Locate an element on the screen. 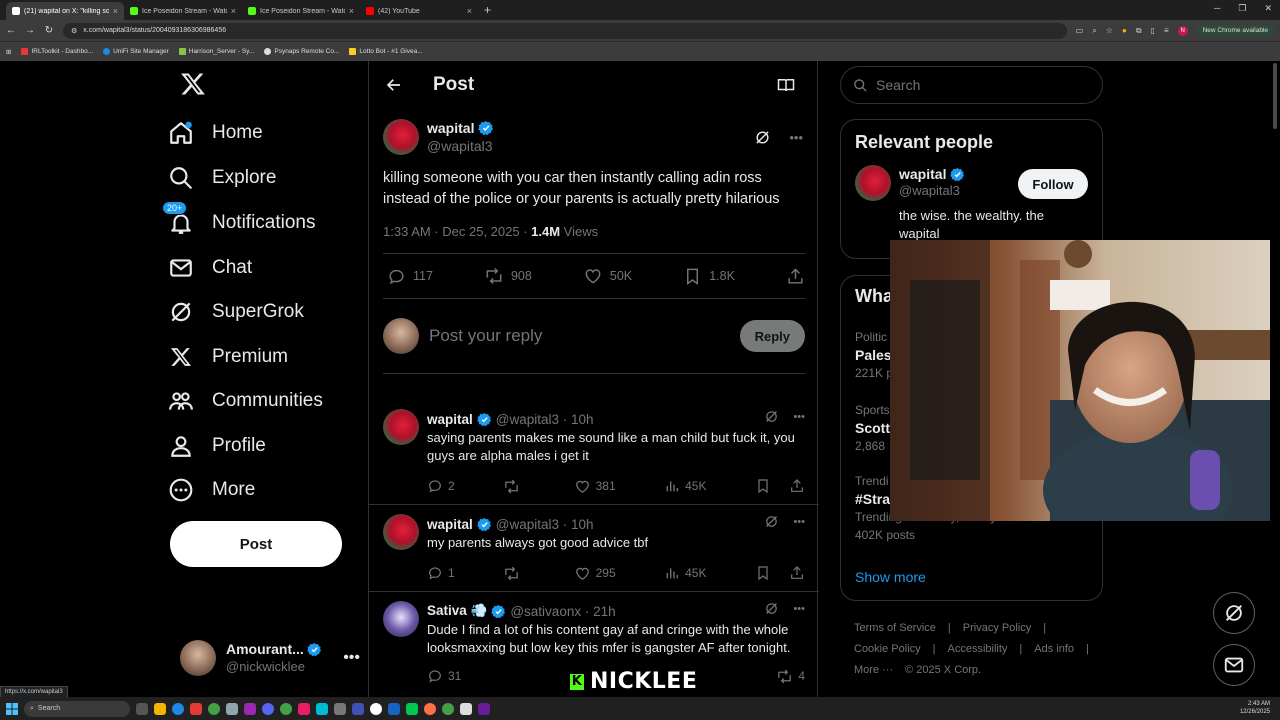 This screenshot has width=1280, height=720. zoom-icon: ⌕ is located at coordinates (1094, 31).